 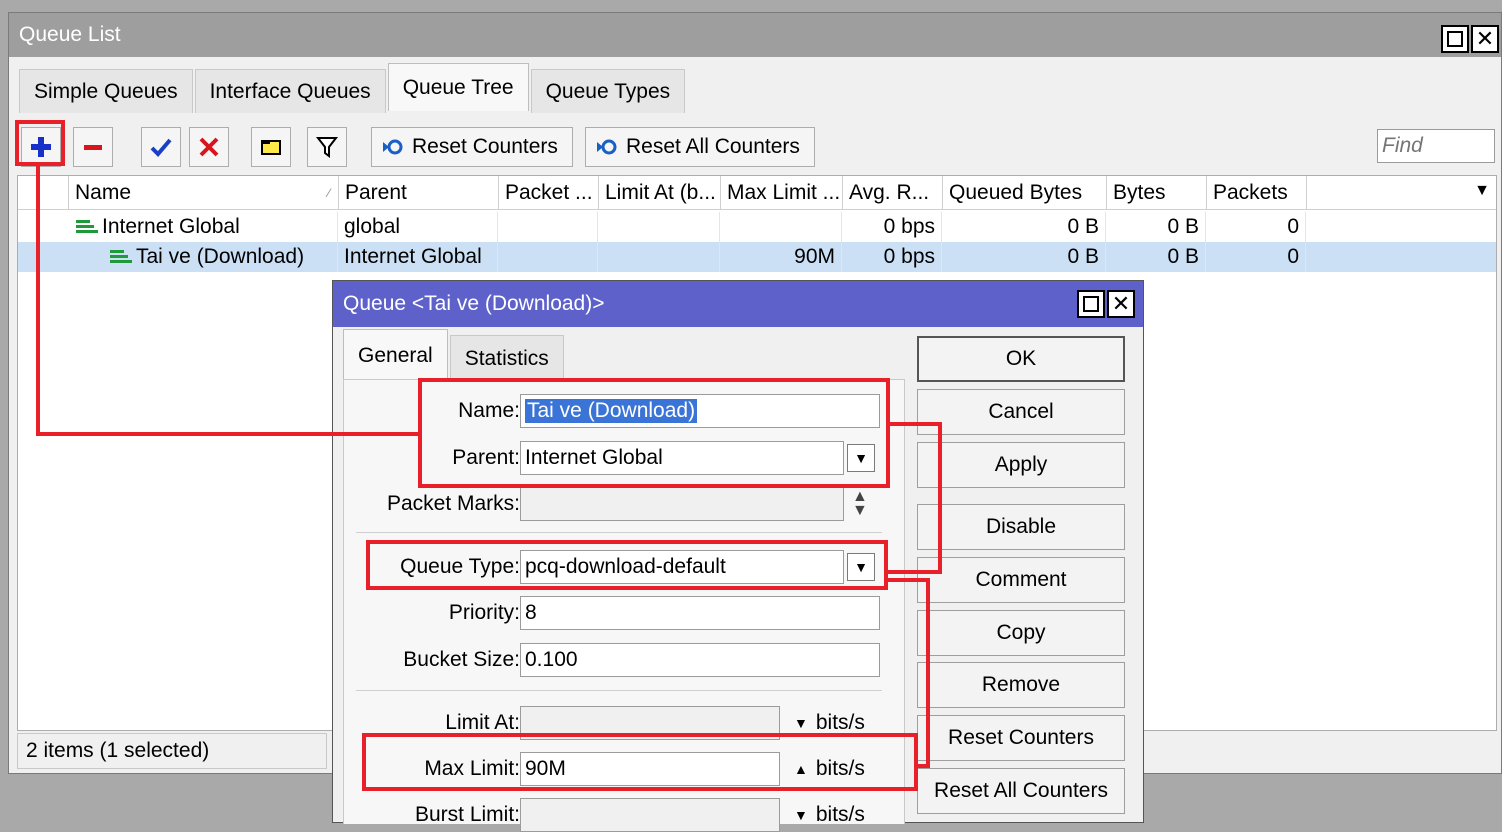 I want to click on disable-button: Disable, so click(x=1021, y=527).